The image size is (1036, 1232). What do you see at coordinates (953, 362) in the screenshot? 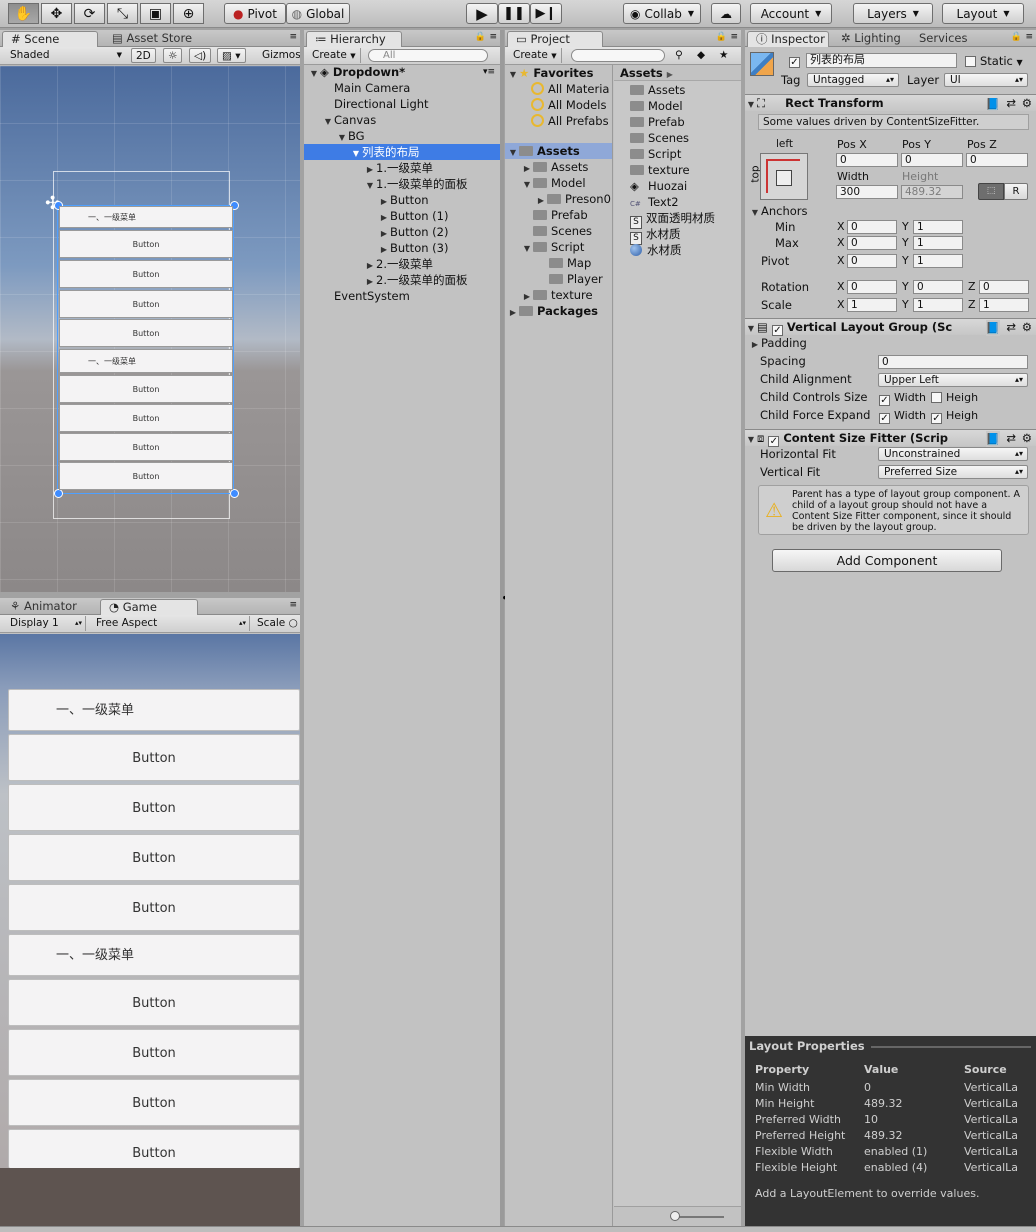
I see `spacing-field: 0` at bounding box center [953, 362].